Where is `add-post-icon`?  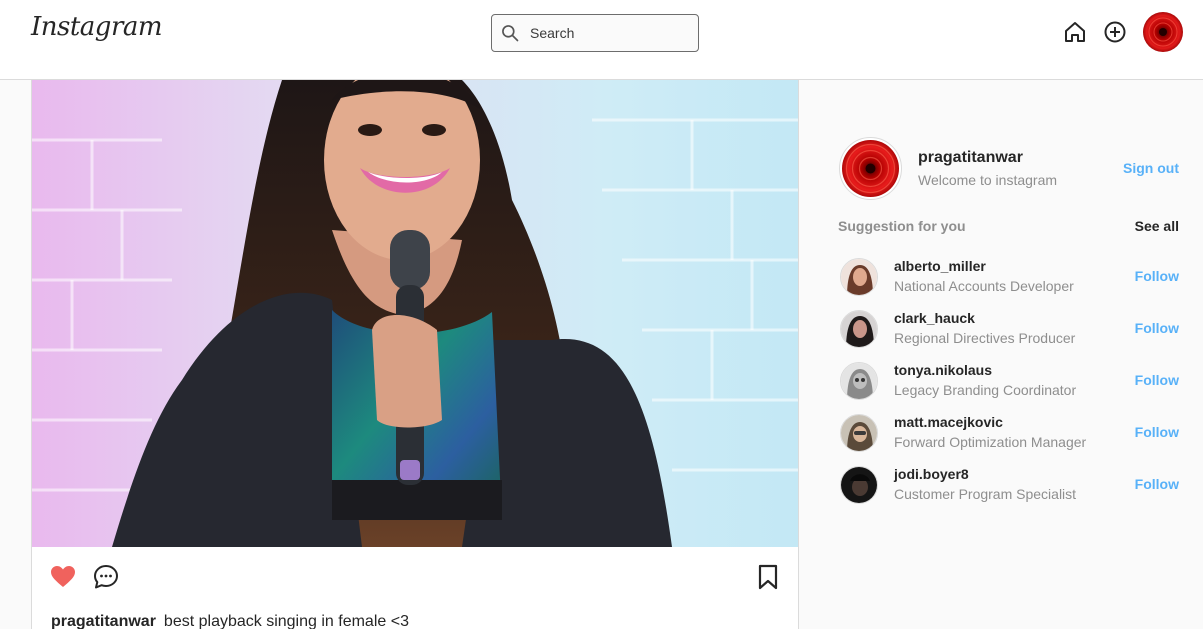 add-post-icon is located at coordinates (1115, 32).